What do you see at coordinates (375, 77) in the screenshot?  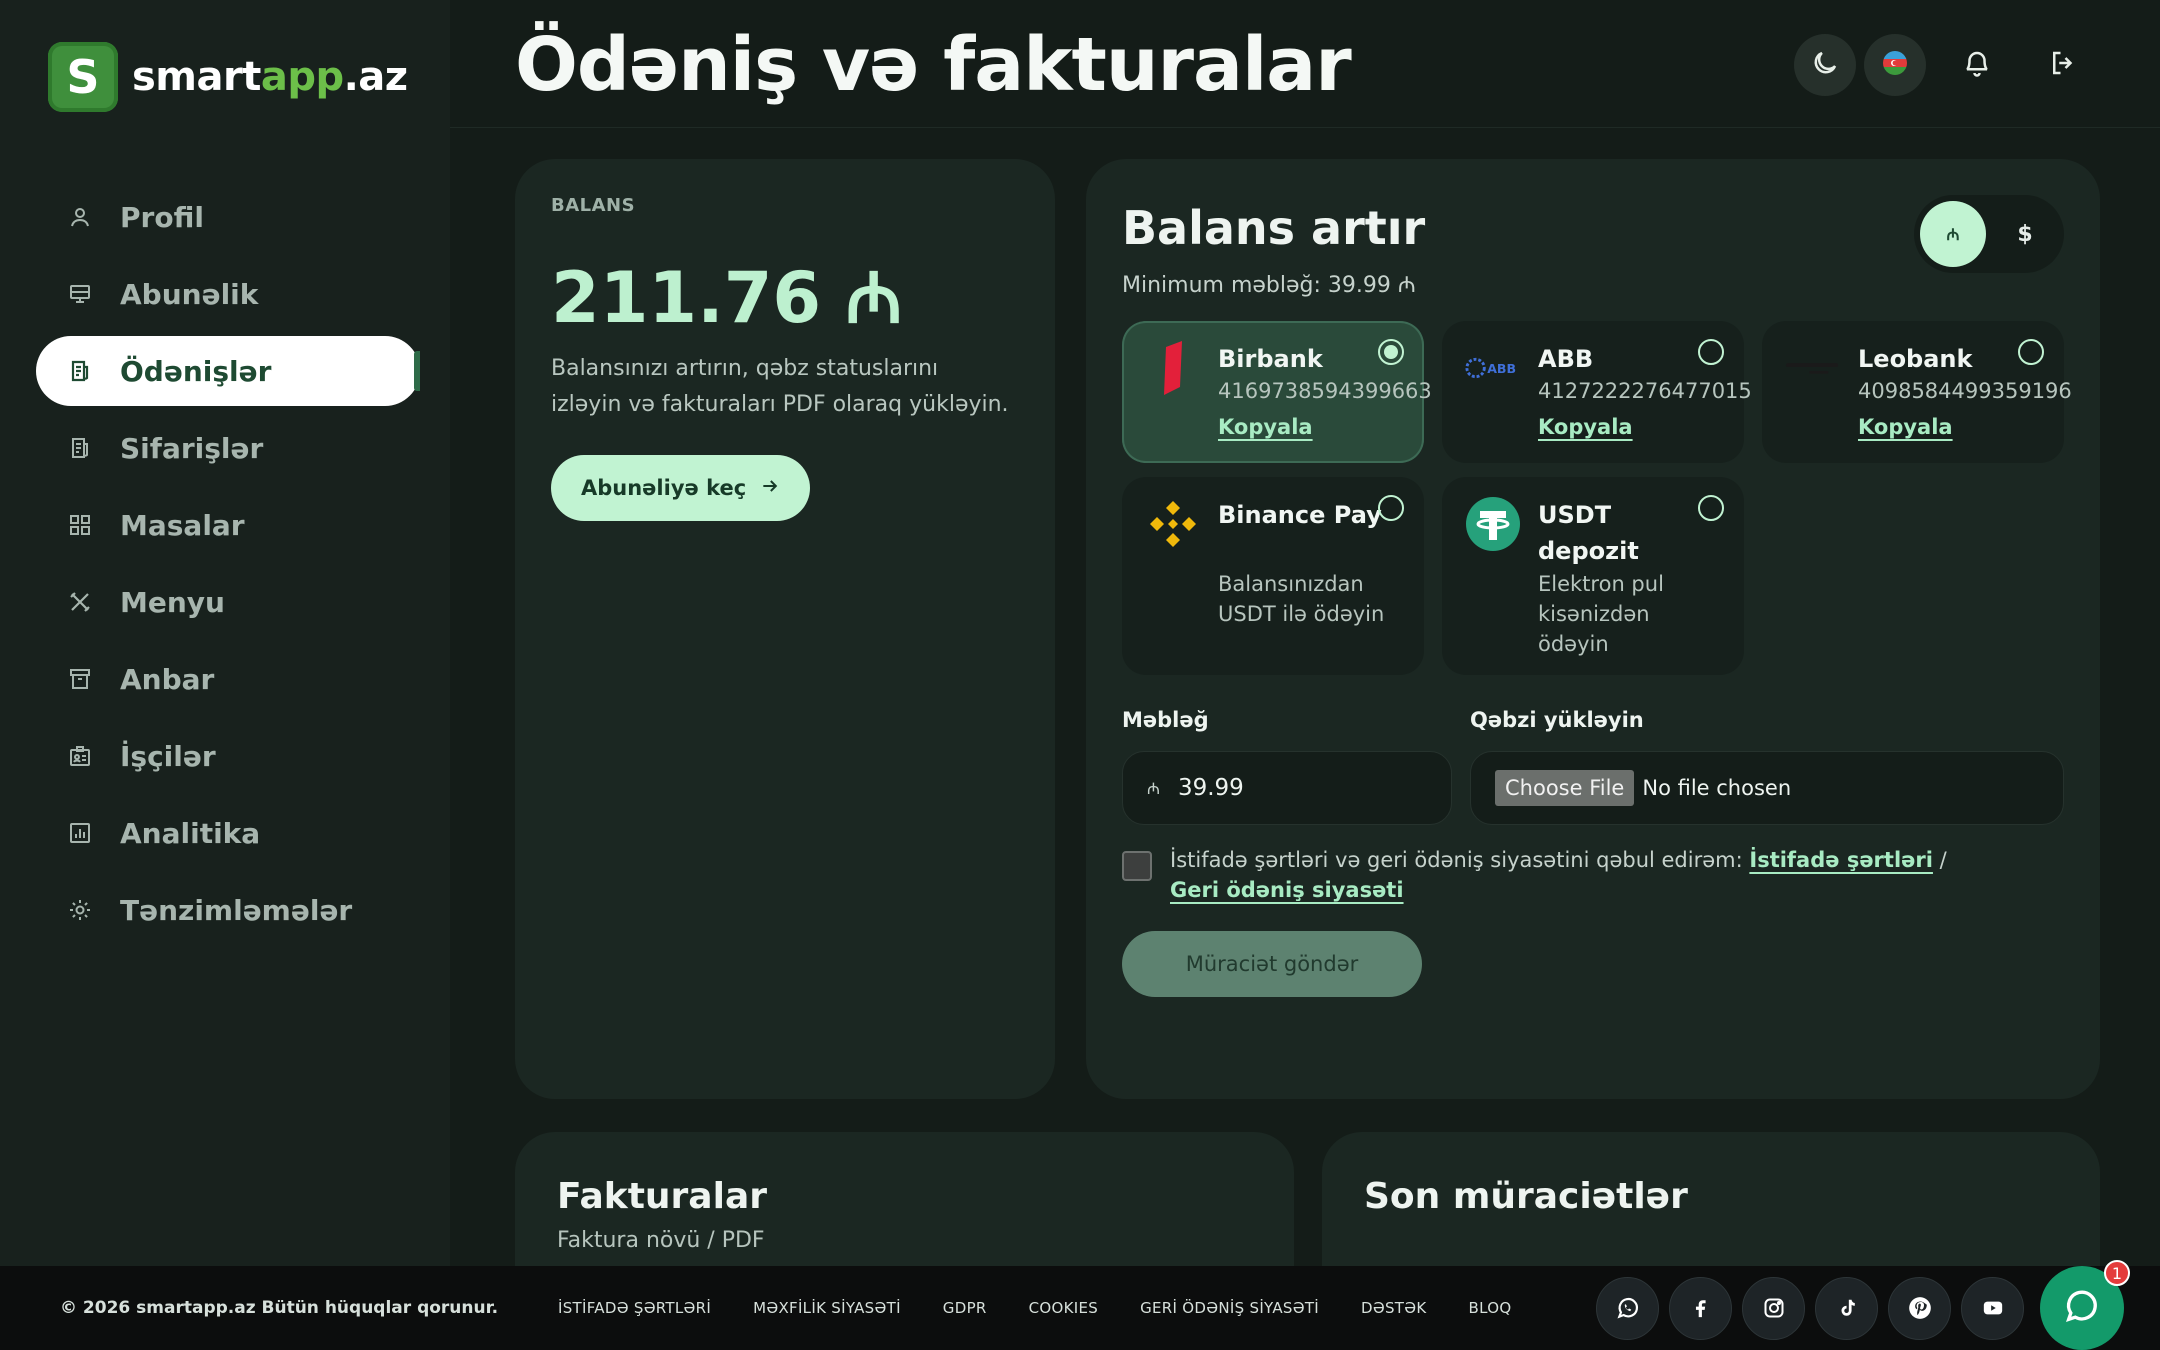 I see `brand-name-part: .az` at bounding box center [375, 77].